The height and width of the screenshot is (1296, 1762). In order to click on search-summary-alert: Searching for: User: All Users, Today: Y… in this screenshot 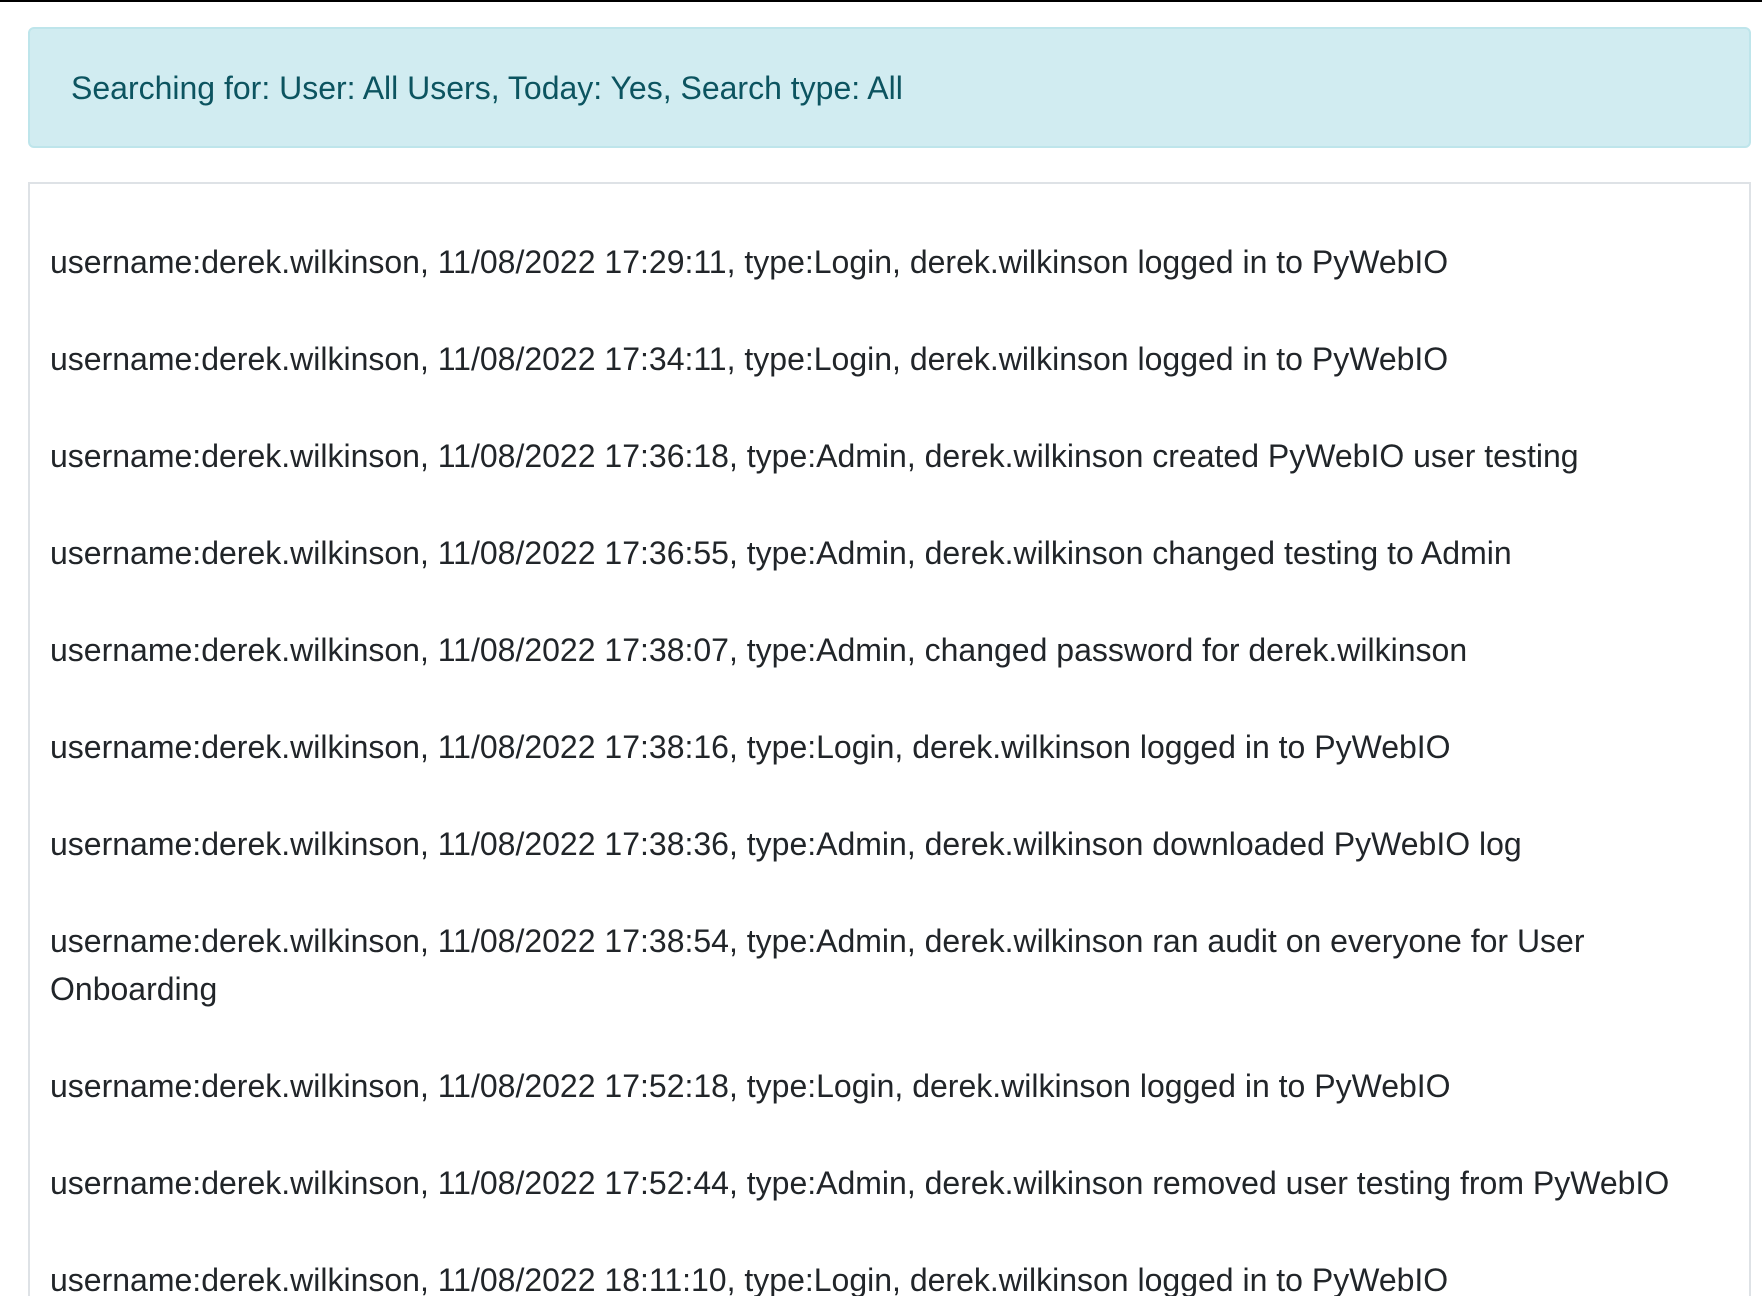, I will do `click(889, 87)`.